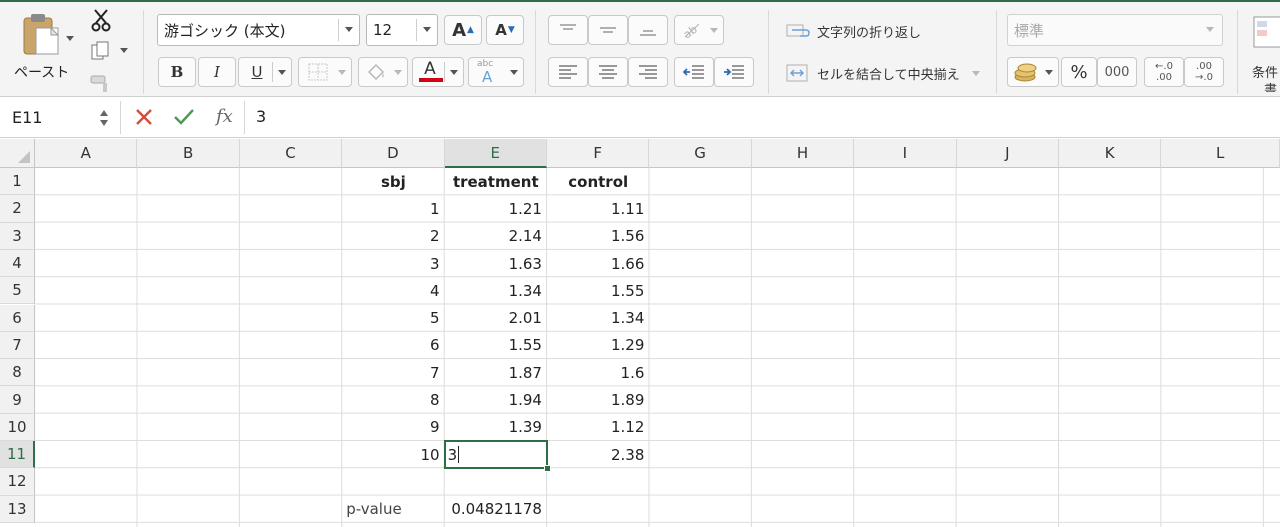 The height and width of the screenshot is (527, 1280). I want to click on bold-button: B, so click(177, 72).